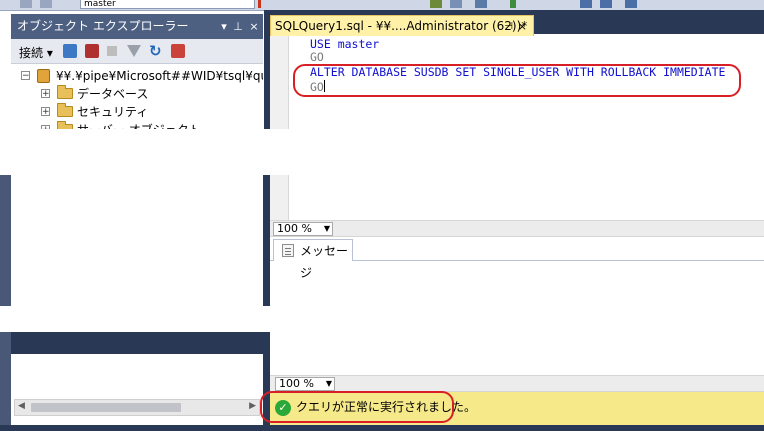 Image resolution: width=764 pixels, height=431 pixels. I want to click on query-editor-lower, so click(517, 197).